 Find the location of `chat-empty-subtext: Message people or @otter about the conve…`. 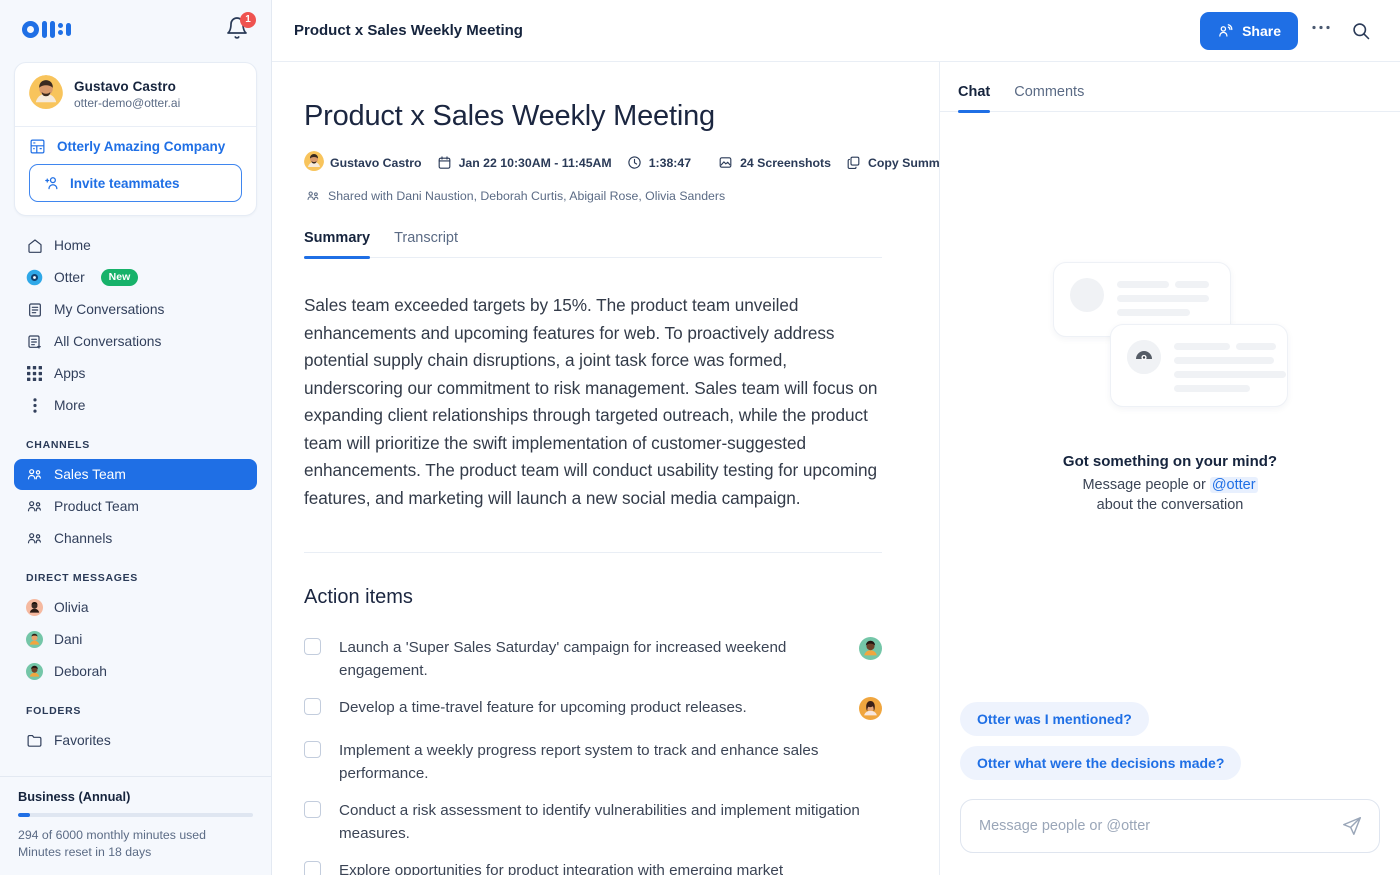

chat-empty-subtext: Message people or @otter about the conve… is located at coordinates (1170, 495).